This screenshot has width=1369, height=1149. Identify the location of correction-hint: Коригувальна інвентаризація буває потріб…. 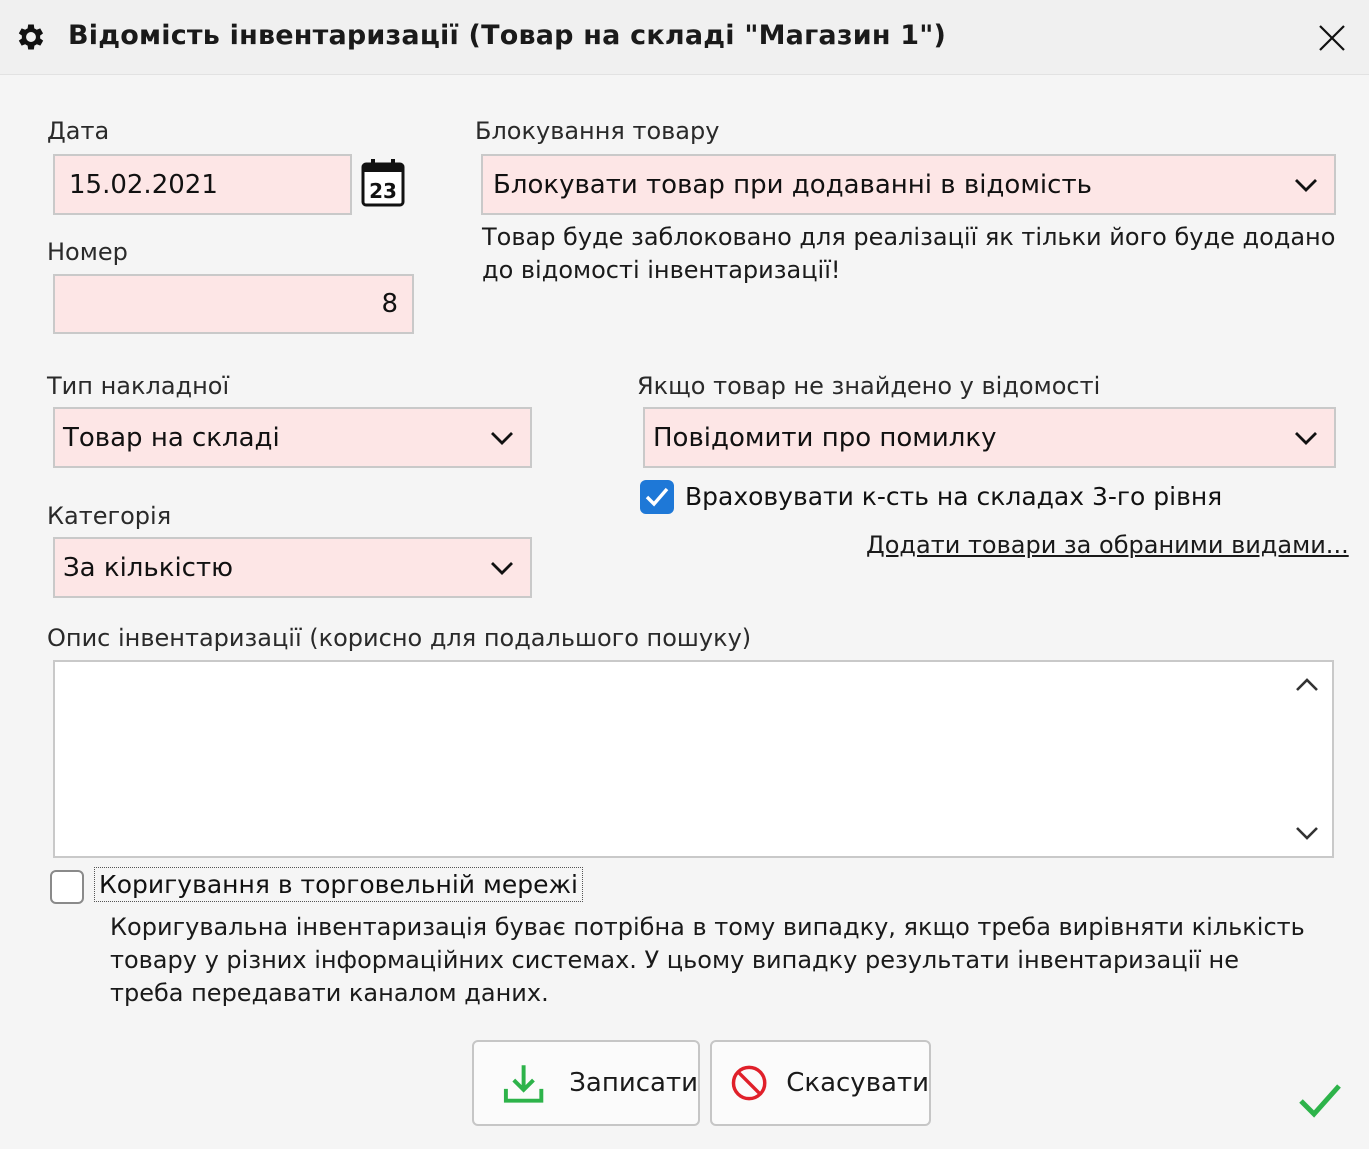
(707, 960).